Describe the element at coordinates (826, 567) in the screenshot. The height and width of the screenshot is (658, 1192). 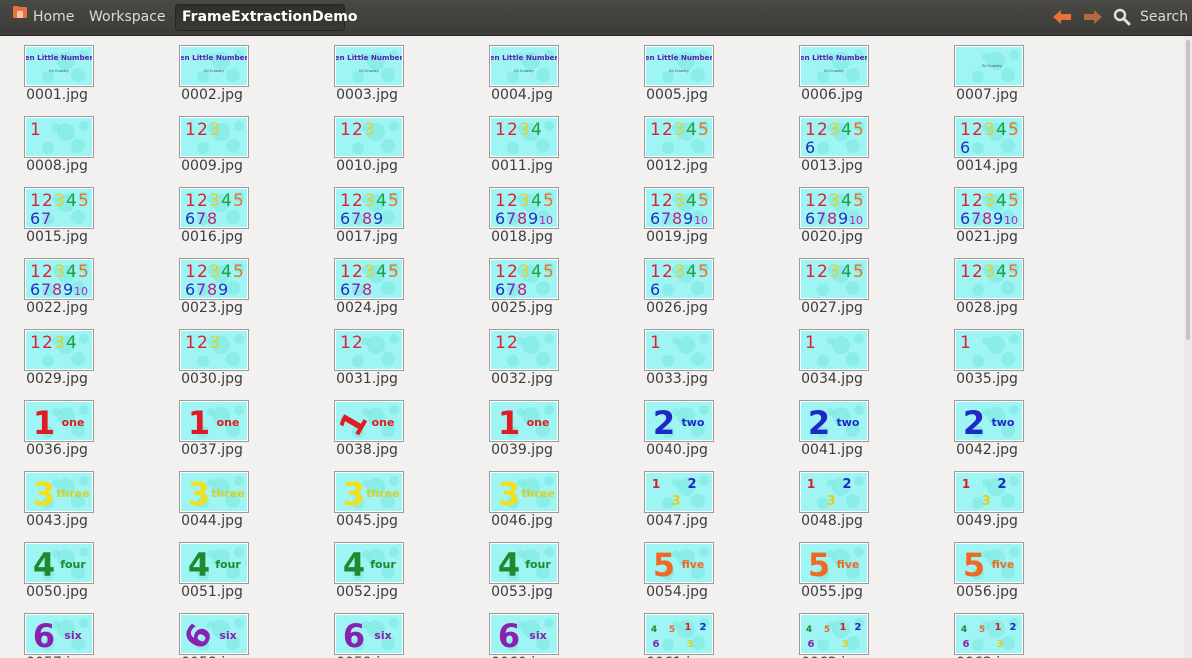
I see `file-item: 5 five 0055.jpg` at that location.